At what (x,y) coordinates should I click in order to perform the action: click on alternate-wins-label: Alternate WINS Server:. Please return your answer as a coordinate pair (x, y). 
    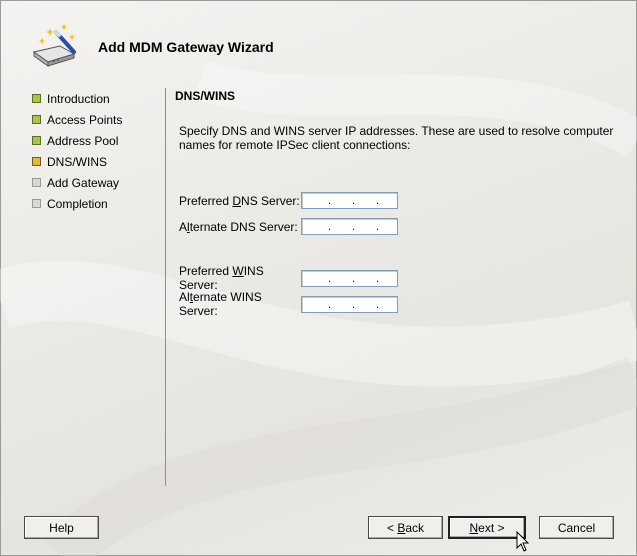
    Looking at the image, I should click on (220, 304).